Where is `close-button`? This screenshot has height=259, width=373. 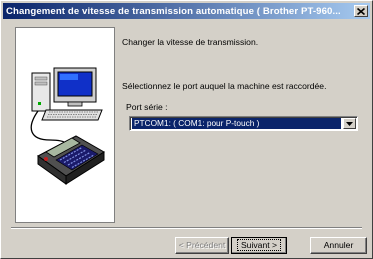
close-button is located at coordinates (361, 11).